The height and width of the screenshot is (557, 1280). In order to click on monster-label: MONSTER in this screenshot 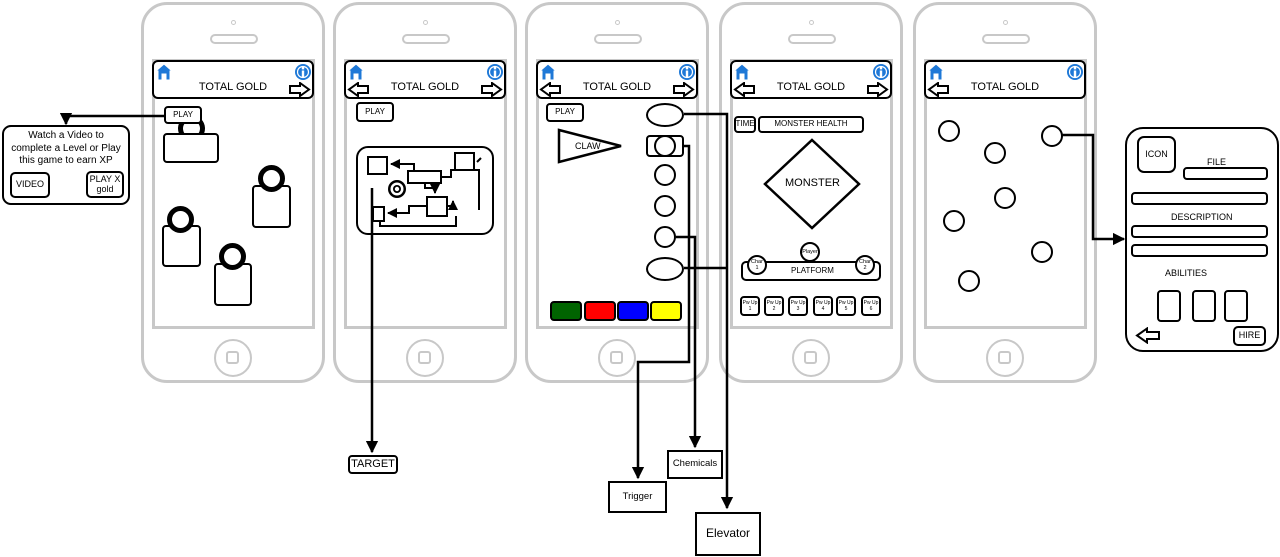, I will do `click(812, 183)`.